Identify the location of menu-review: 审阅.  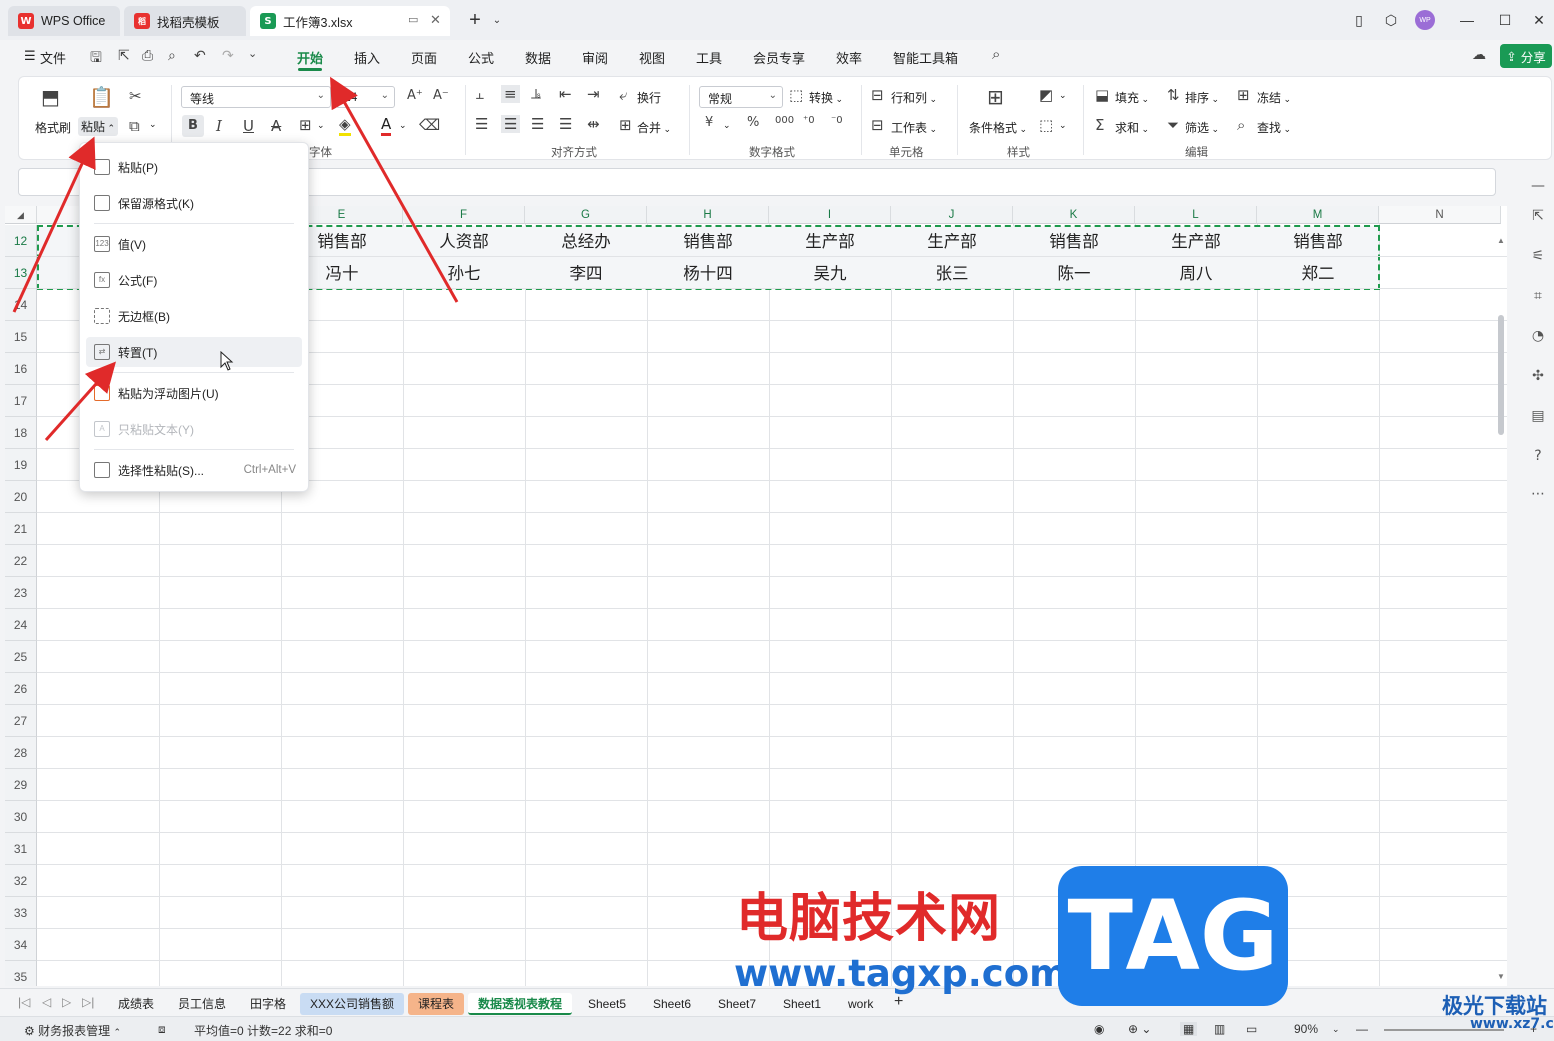
(595, 57).